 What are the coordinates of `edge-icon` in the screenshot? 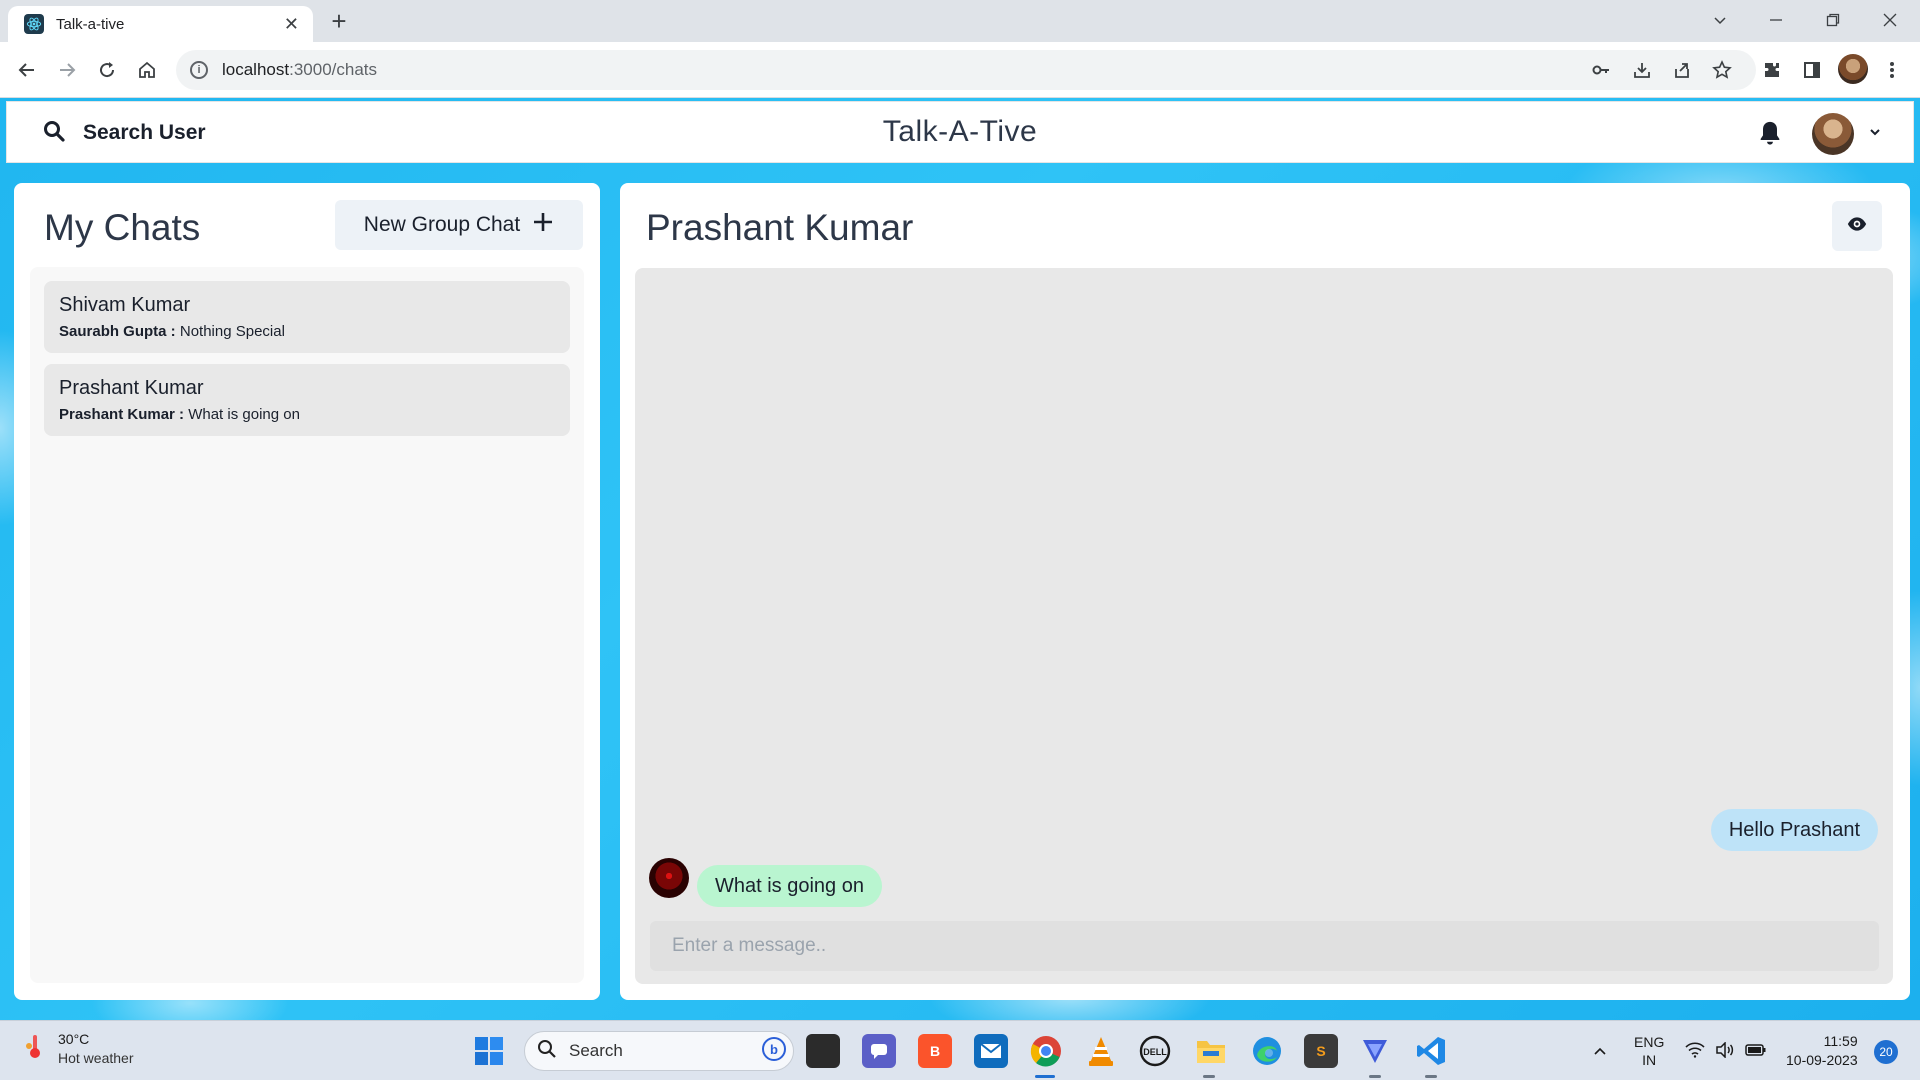 It's located at (1267, 1051).